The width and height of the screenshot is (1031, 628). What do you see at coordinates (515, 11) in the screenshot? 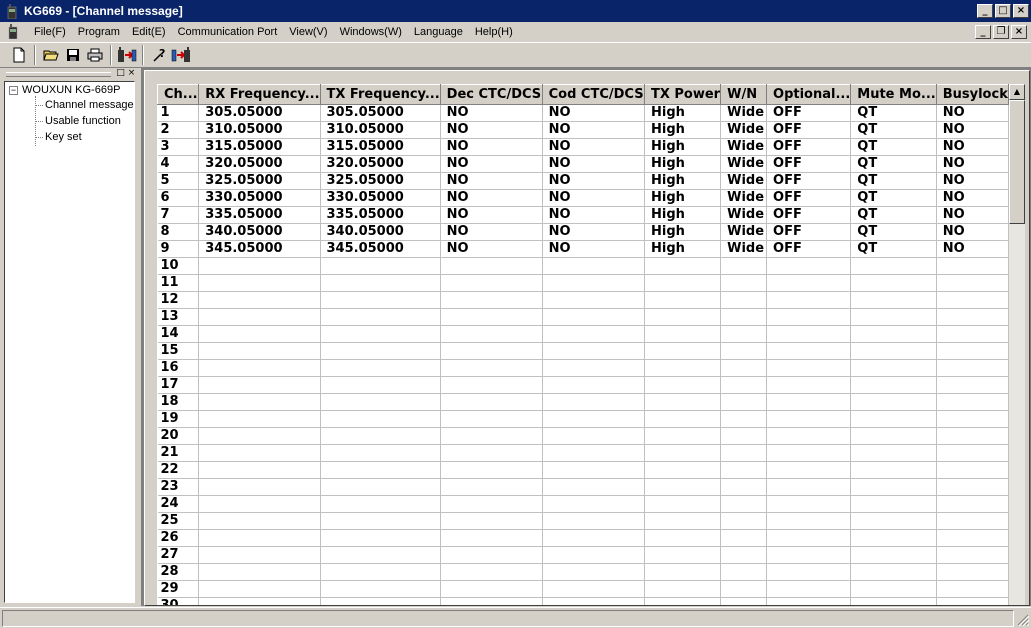
I see `title-bar: KG669 - [Channel message] _ □ ×` at bounding box center [515, 11].